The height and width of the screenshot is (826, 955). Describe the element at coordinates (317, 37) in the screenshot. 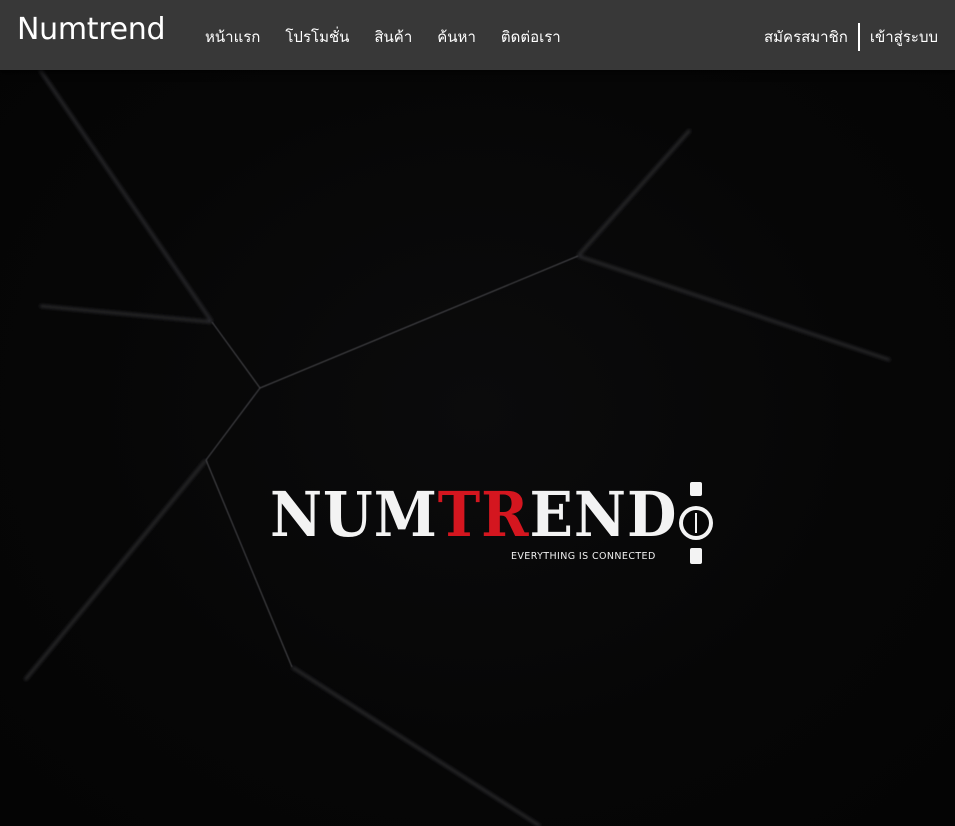

I see `nav-link-promotions: โปรโมชั่น` at that location.